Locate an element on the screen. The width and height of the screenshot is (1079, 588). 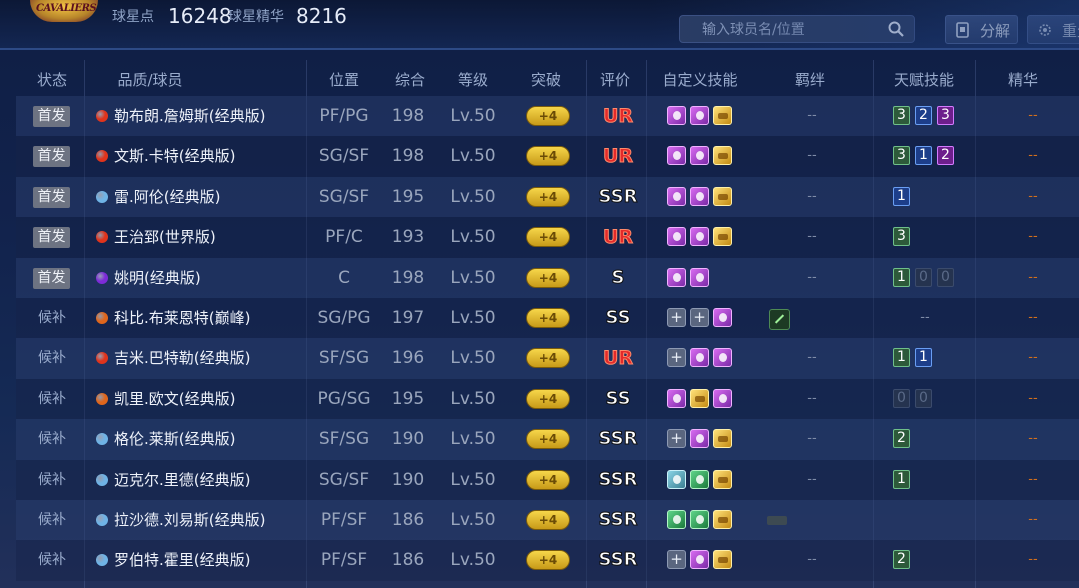
col-position: 位置 is located at coordinates (344, 79).